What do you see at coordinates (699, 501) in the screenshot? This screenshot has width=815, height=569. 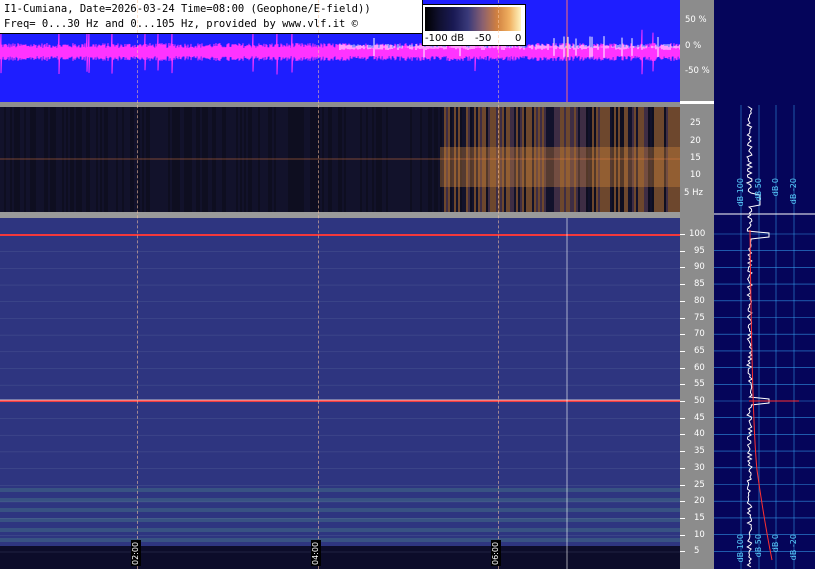 I see `high-freq-axis-label: 20` at bounding box center [699, 501].